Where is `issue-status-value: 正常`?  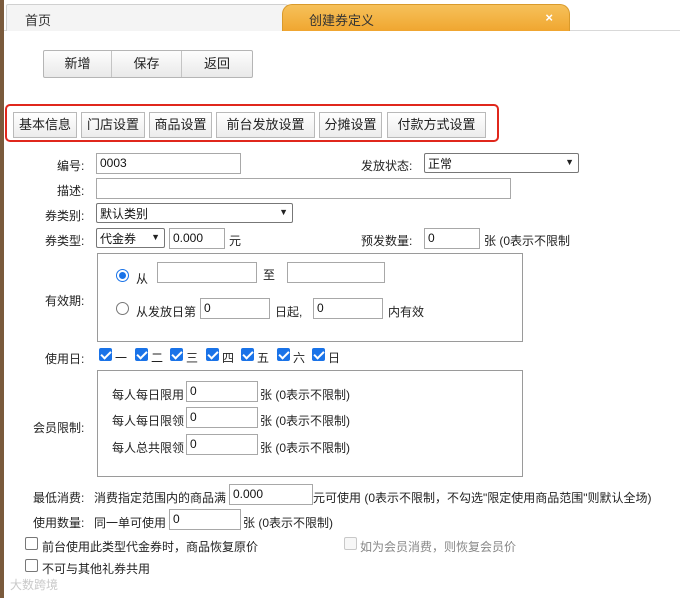 issue-status-value: 正常 is located at coordinates (440, 164).